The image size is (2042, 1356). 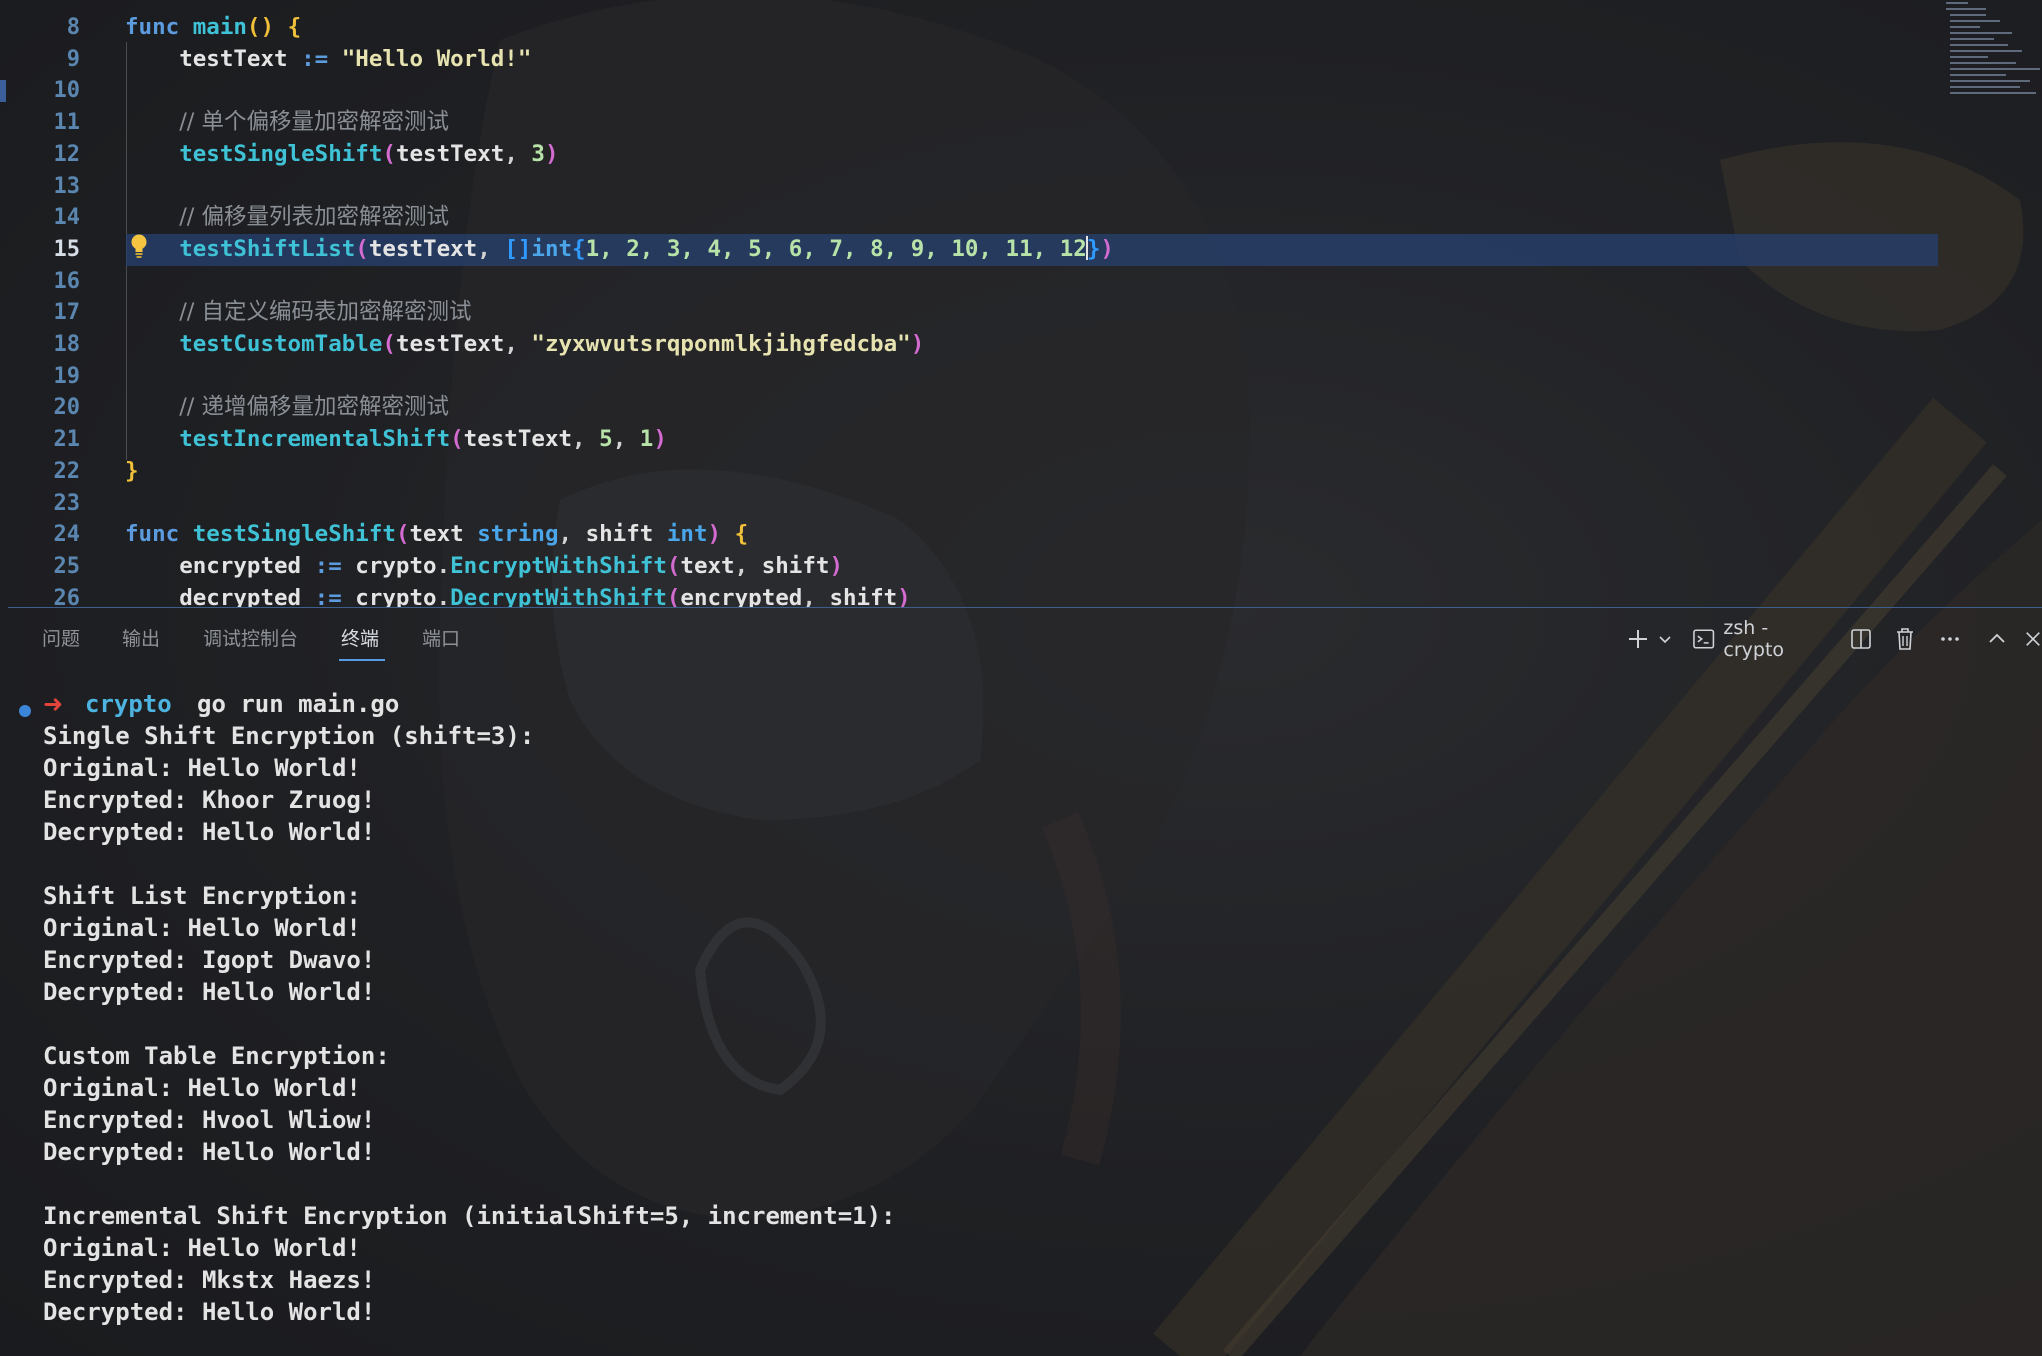 I want to click on prompt-command: go run main.go, so click(x=298, y=704).